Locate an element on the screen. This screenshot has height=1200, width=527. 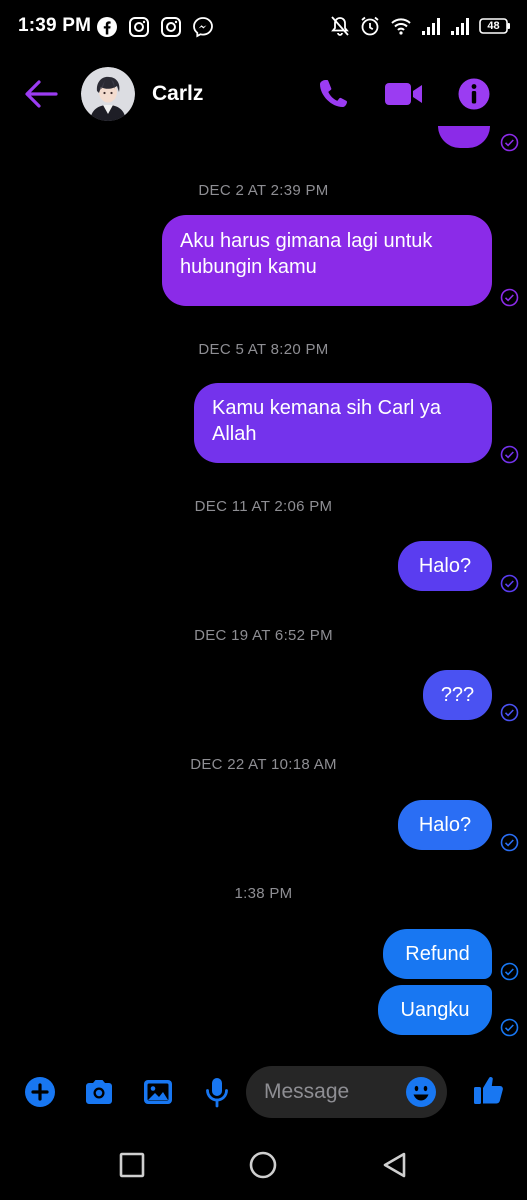
video-camera-icon is located at coordinates (403, 94).